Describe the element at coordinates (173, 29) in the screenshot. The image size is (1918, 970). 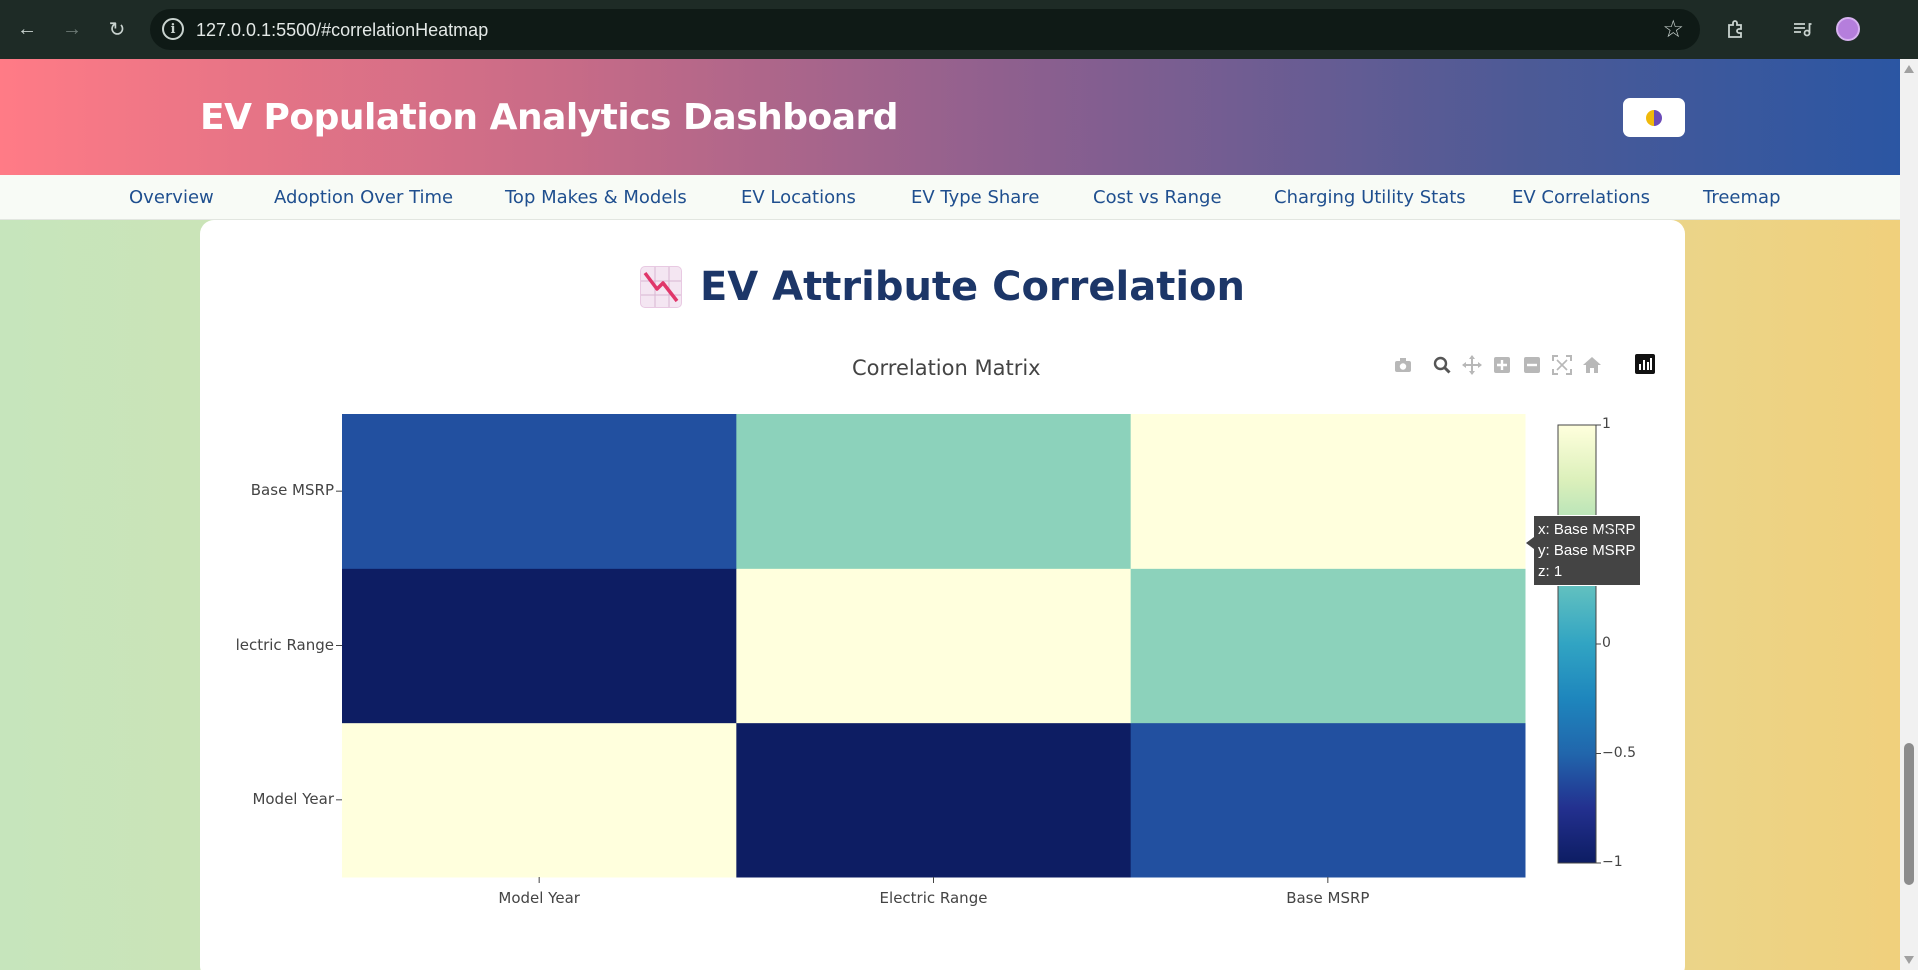
I see `info-icon: i` at that location.